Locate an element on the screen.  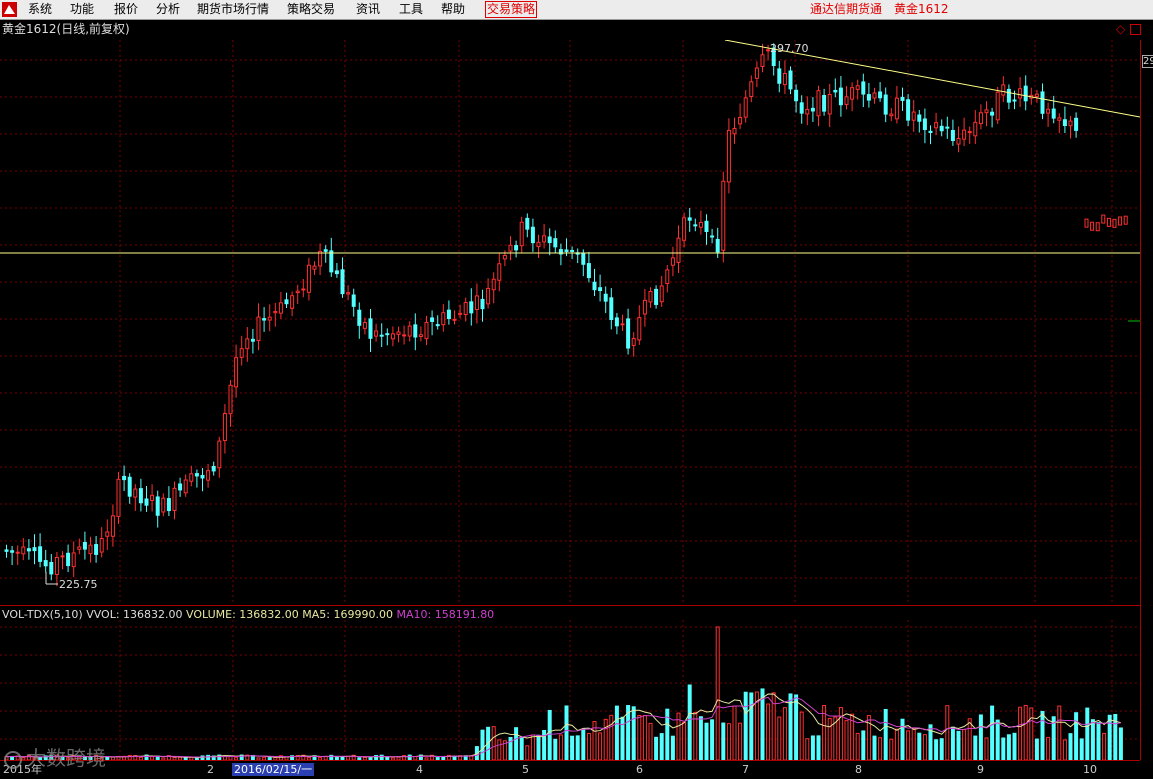
window-box-icon is located at coordinates (1135, 29).